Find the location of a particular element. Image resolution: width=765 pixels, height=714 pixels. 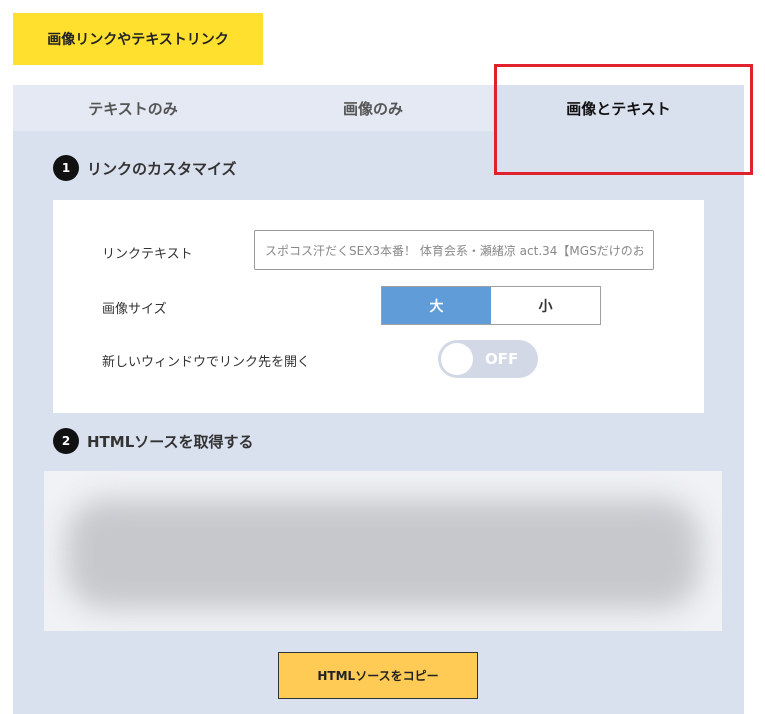

link-text-label: リンクテキスト is located at coordinates (147, 254).